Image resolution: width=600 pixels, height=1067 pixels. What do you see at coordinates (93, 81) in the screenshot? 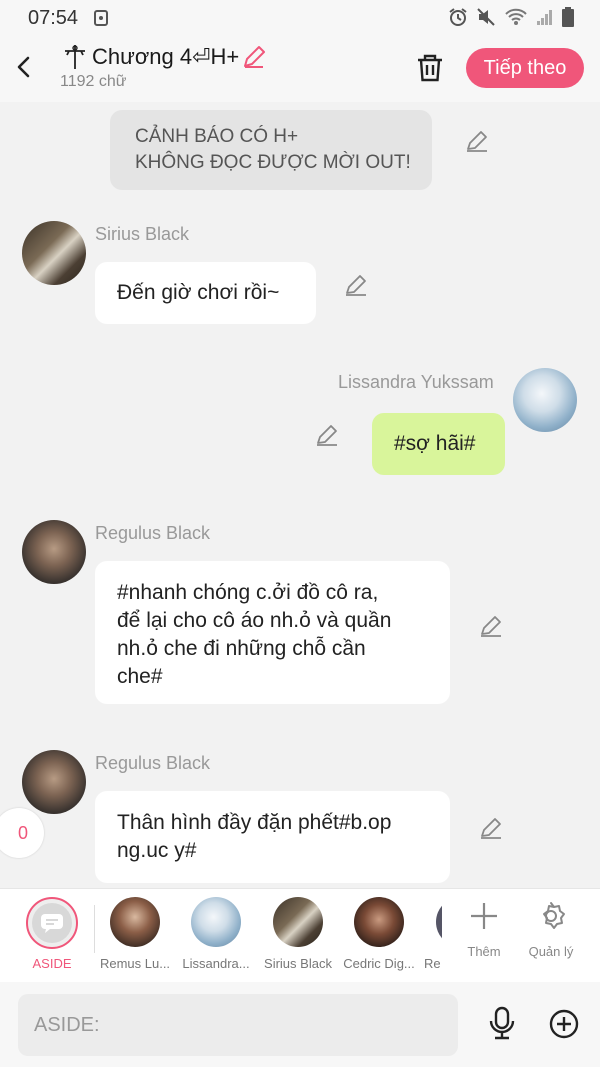
I see `word-count: 1192 chữ` at bounding box center [93, 81].